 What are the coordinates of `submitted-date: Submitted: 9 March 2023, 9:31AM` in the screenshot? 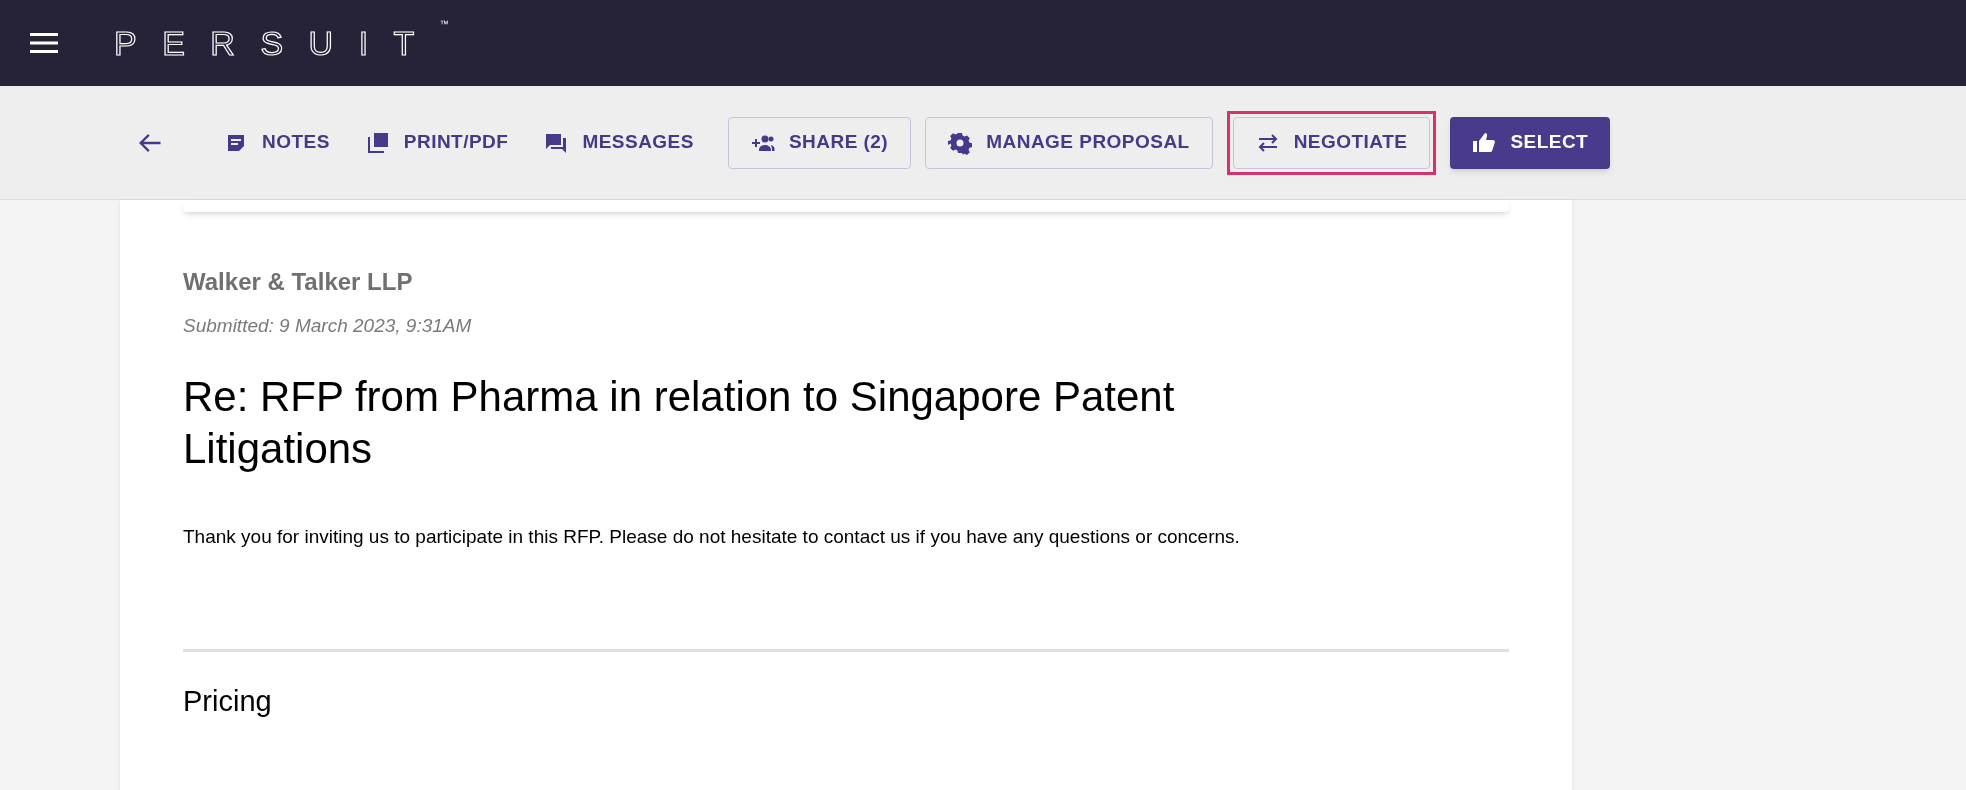 It's located at (328, 326).